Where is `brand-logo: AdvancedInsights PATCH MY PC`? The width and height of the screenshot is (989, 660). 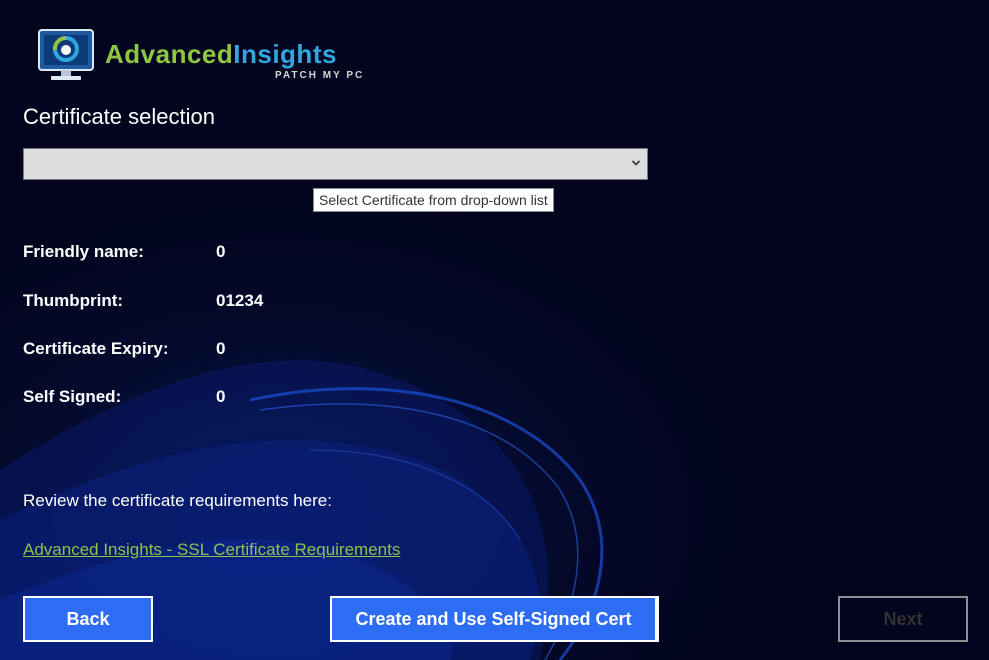 brand-logo: AdvancedInsights PATCH MY PC is located at coordinates (209, 57).